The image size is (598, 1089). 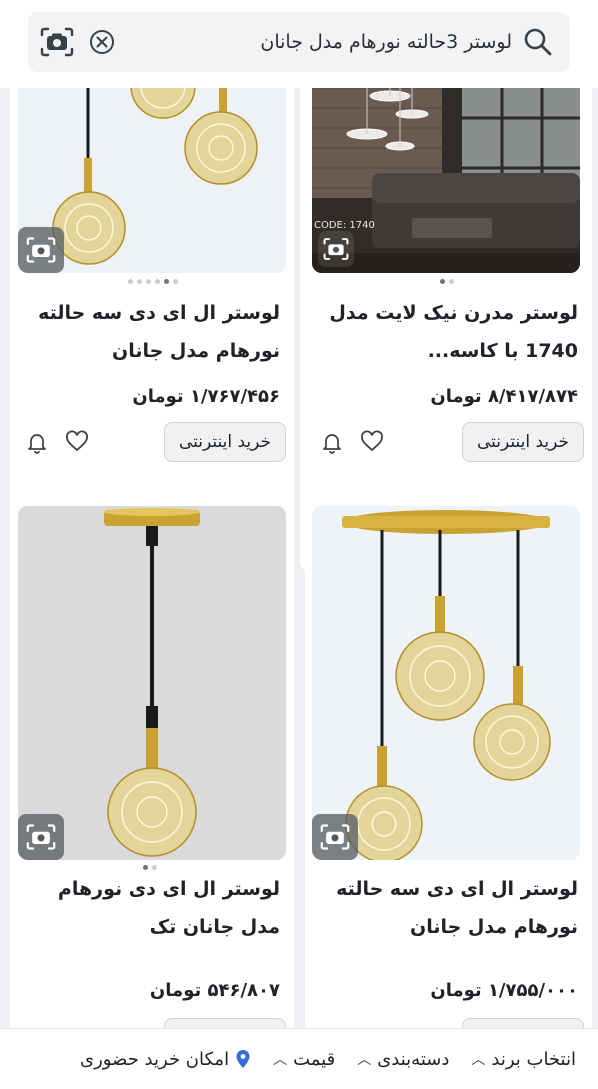 What do you see at coordinates (538, 42) in the screenshot?
I see `search-icon` at bounding box center [538, 42].